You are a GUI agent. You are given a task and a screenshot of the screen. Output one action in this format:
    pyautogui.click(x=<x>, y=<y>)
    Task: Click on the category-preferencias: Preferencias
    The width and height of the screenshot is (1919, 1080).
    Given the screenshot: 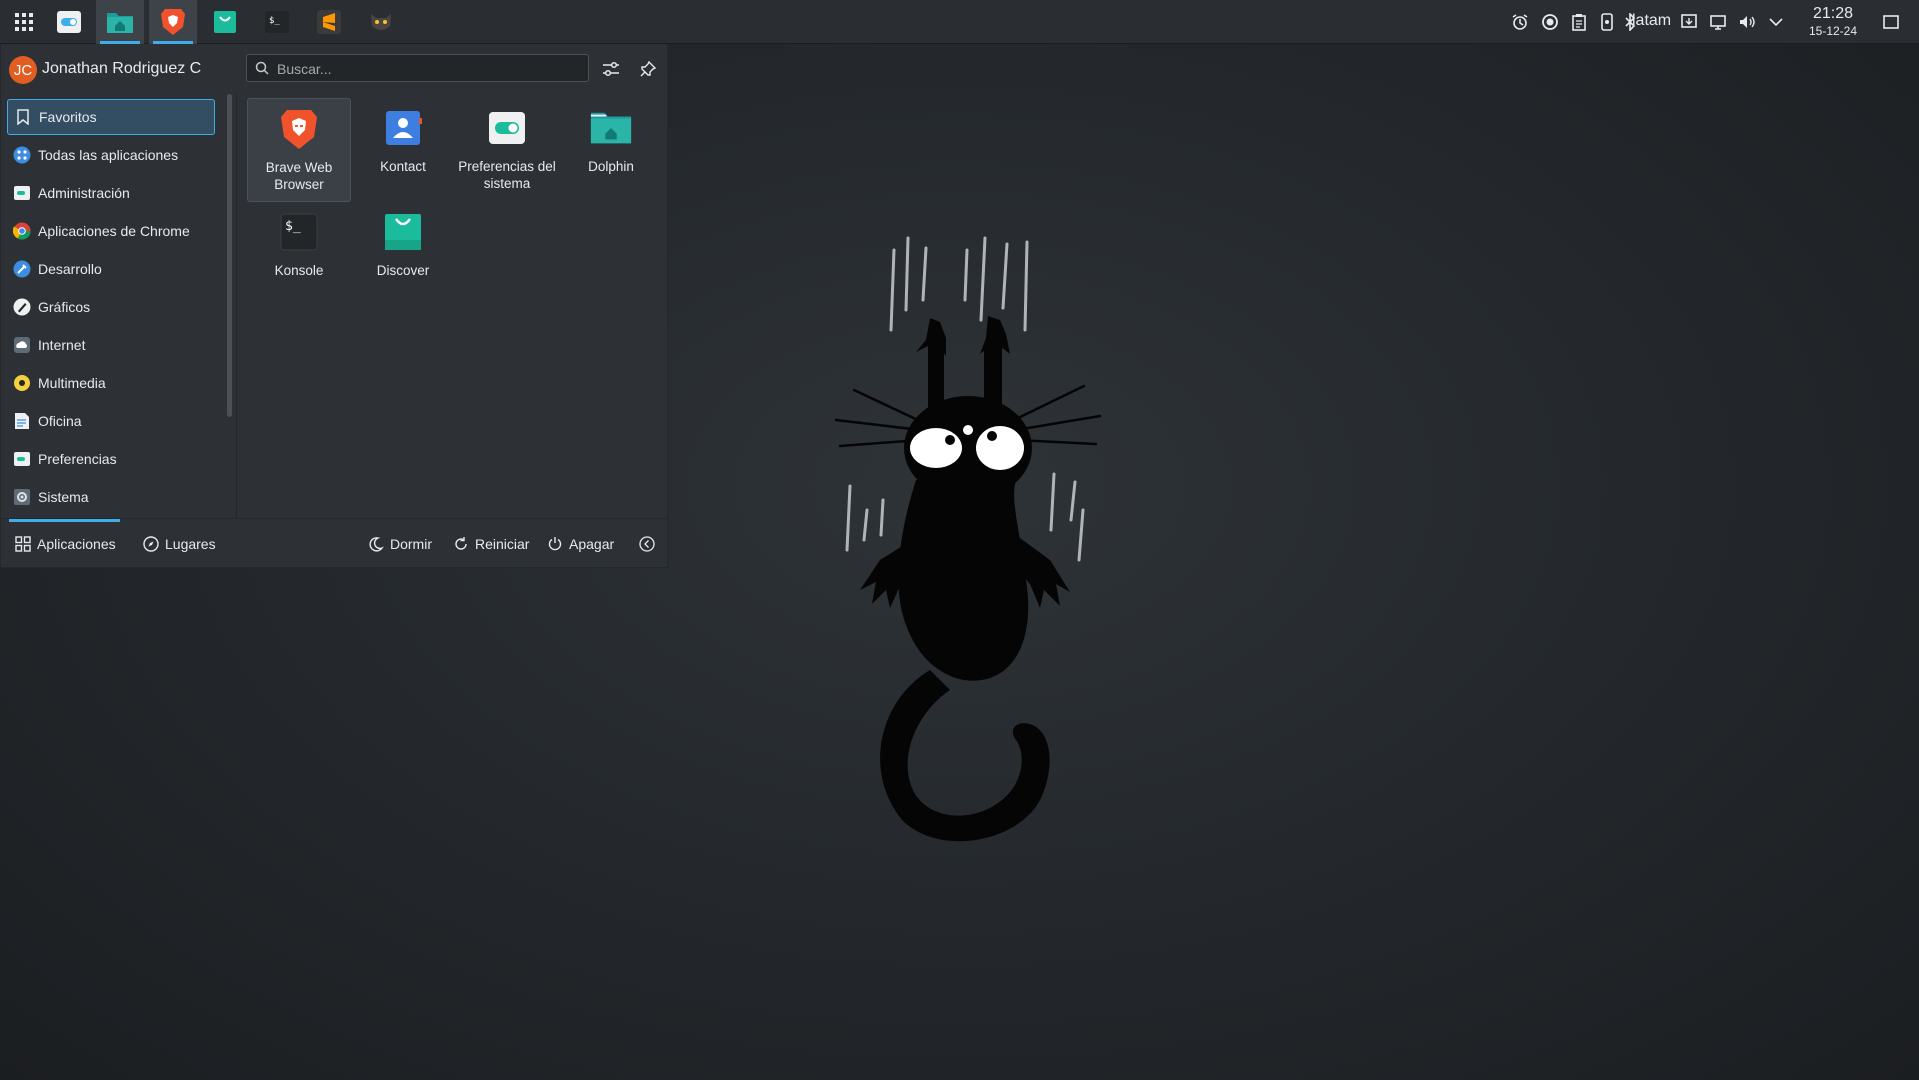 What is the action you would take?
    pyautogui.click(x=111, y=459)
    